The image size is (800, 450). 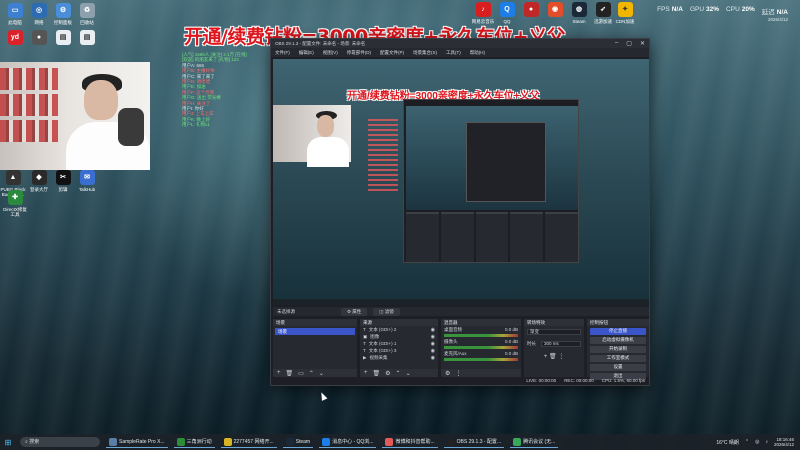 I want to click on properties-button: ⚙ 属性, so click(x=354, y=311).